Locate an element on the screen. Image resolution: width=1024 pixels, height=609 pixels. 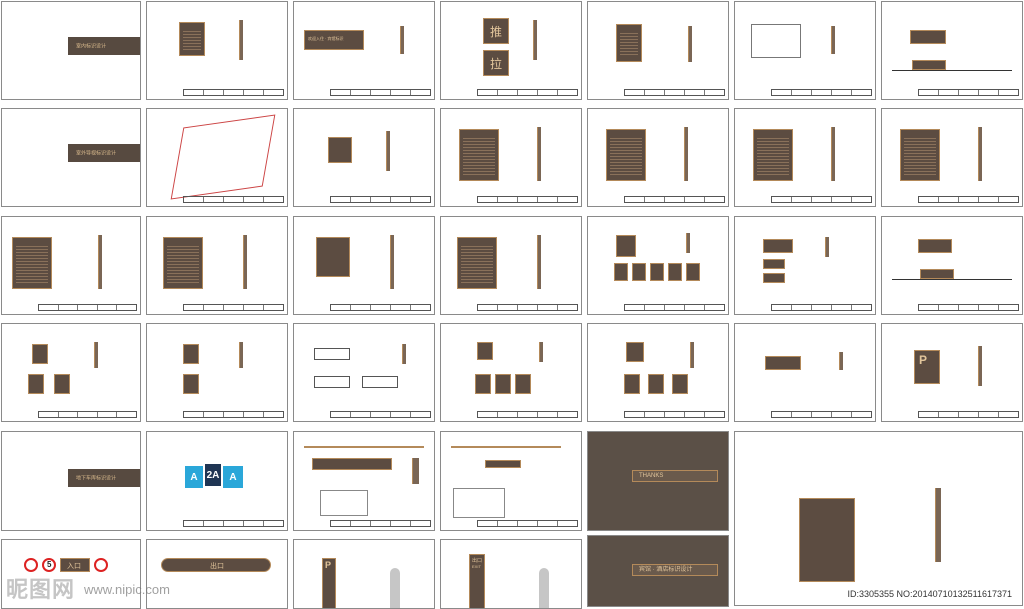
no-entry-icon is located at coordinates (31, 565).